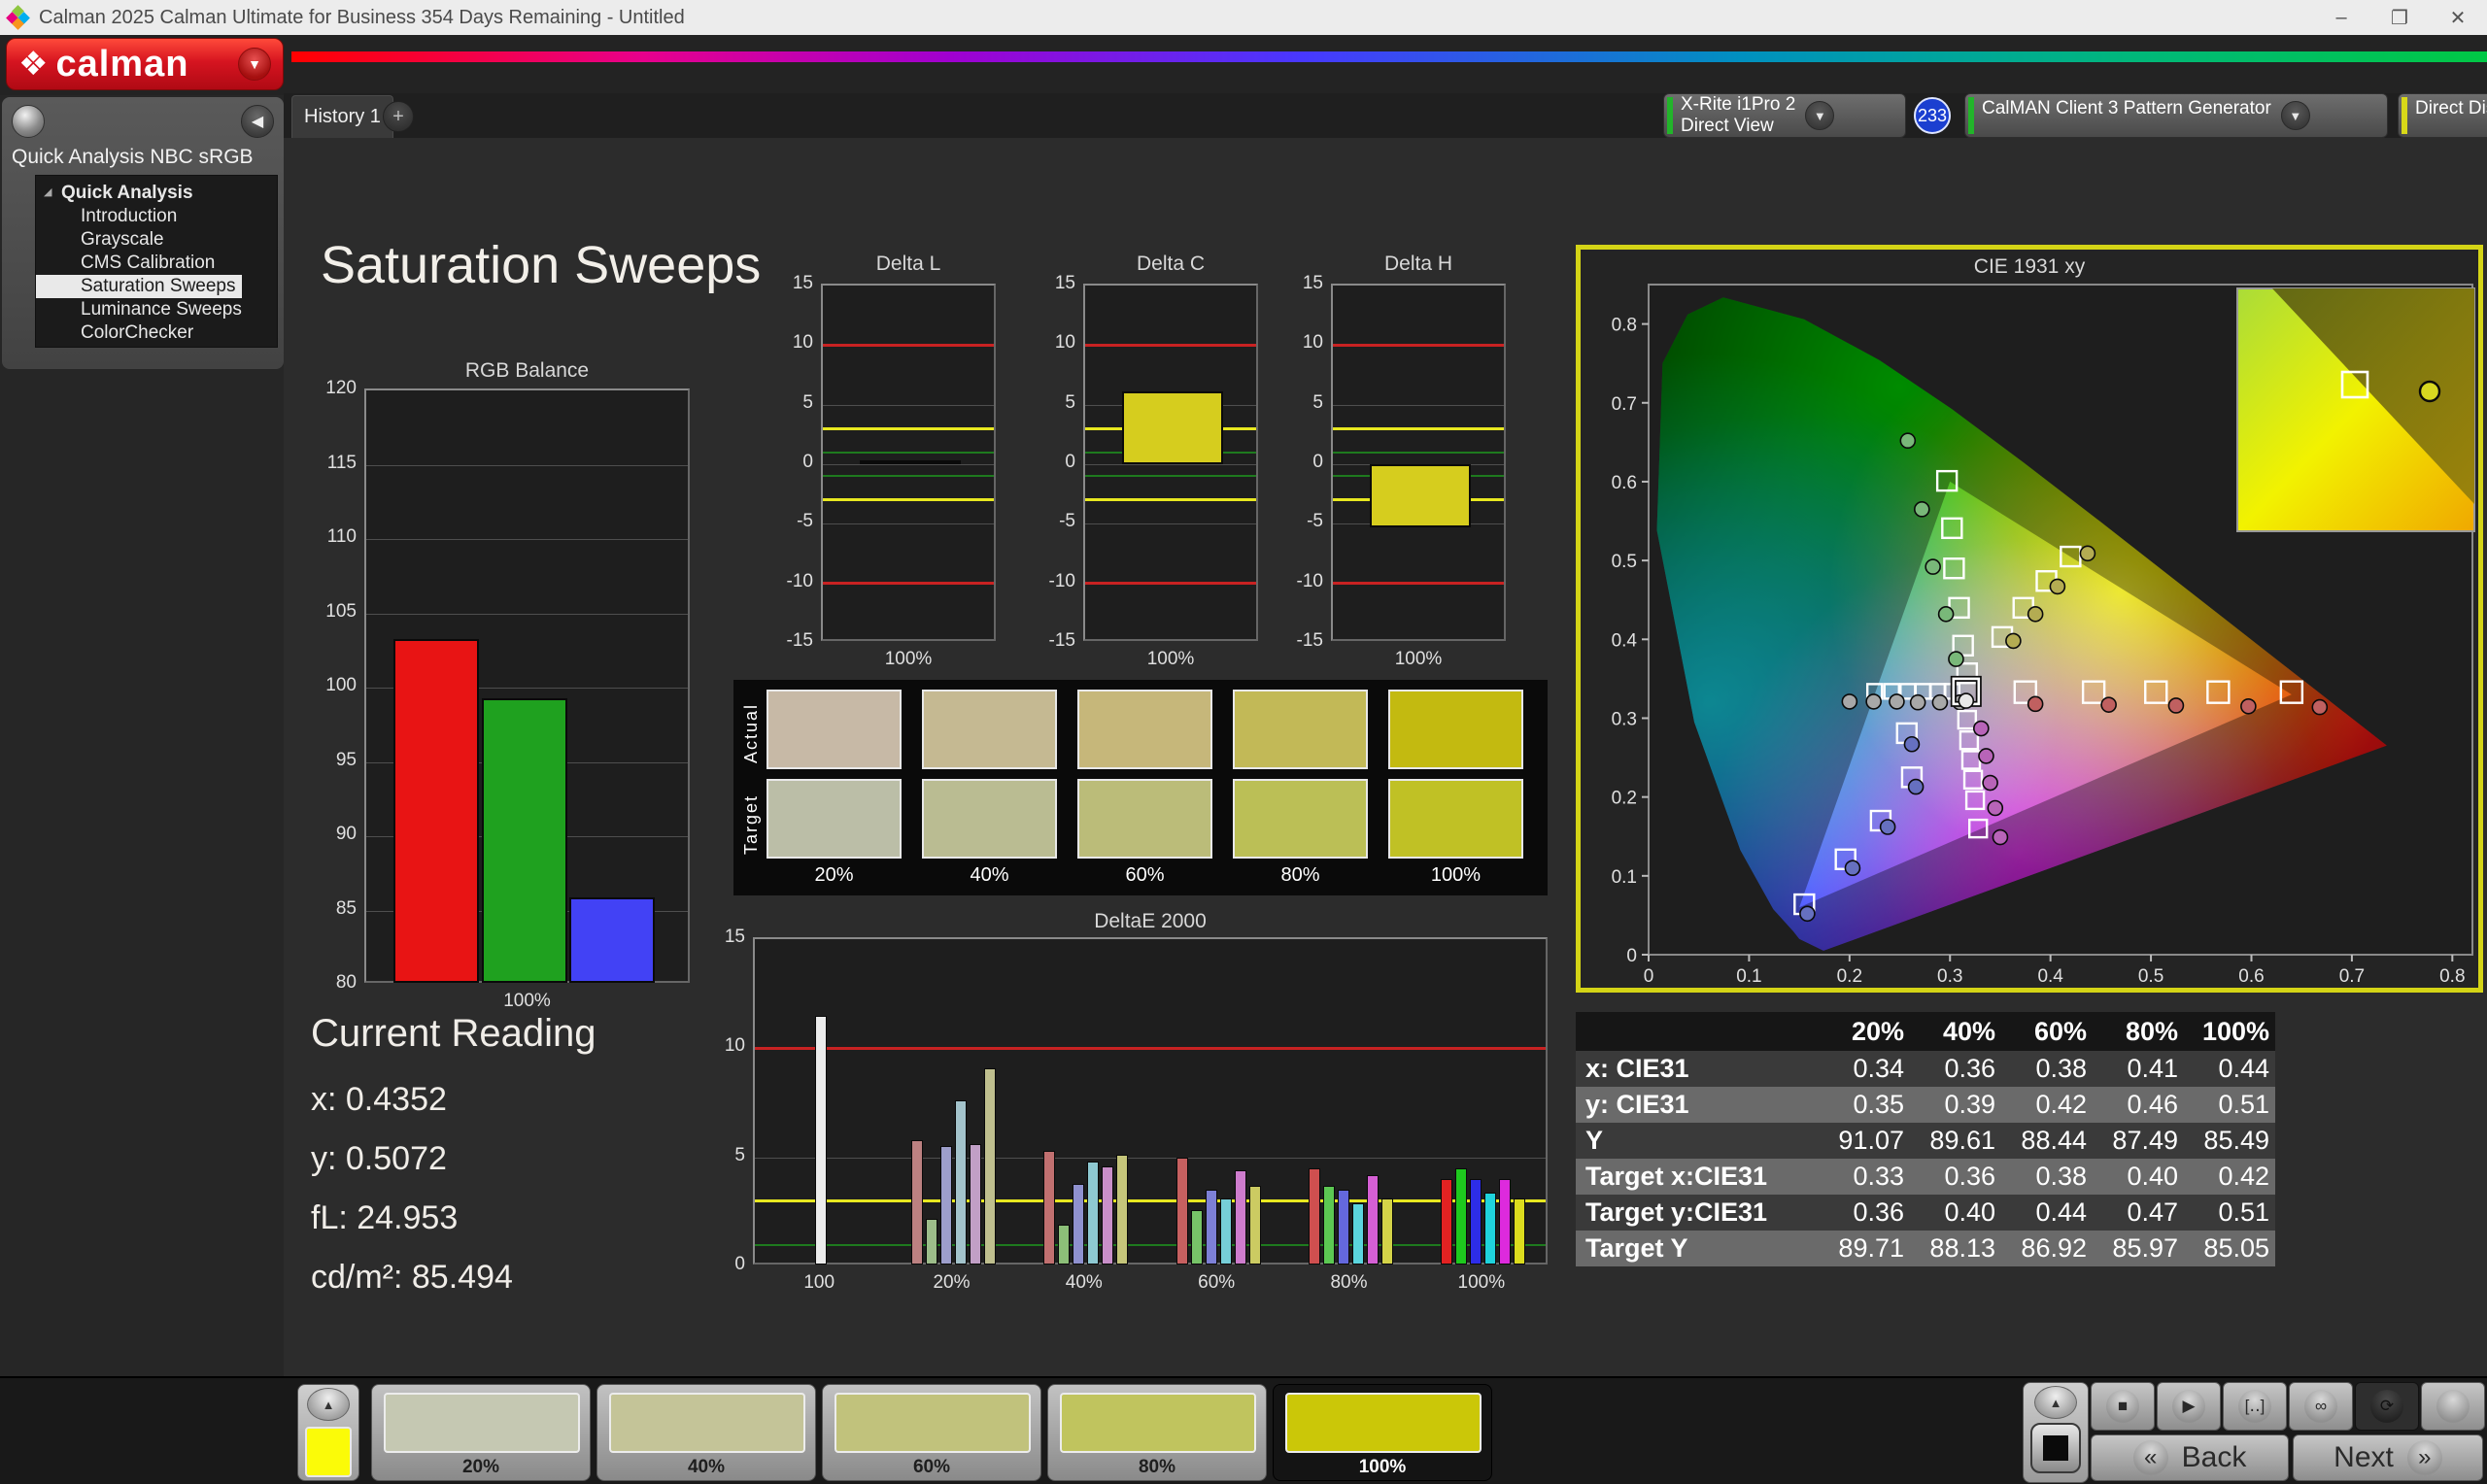 The height and width of the screenshot is (1484, 2487). Describe the element at coordinates (2152, 1212) in the screenshot. I see `table-cell: 0.47` at that location.